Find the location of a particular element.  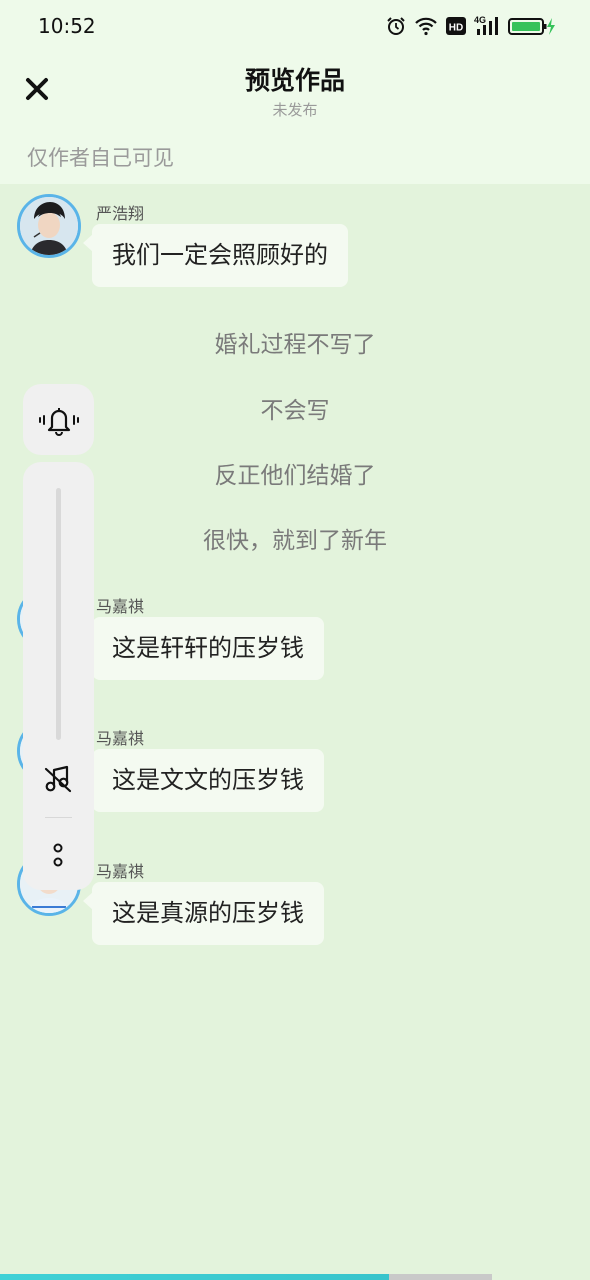

music-toggle-button is located at coordinates (58, 779).